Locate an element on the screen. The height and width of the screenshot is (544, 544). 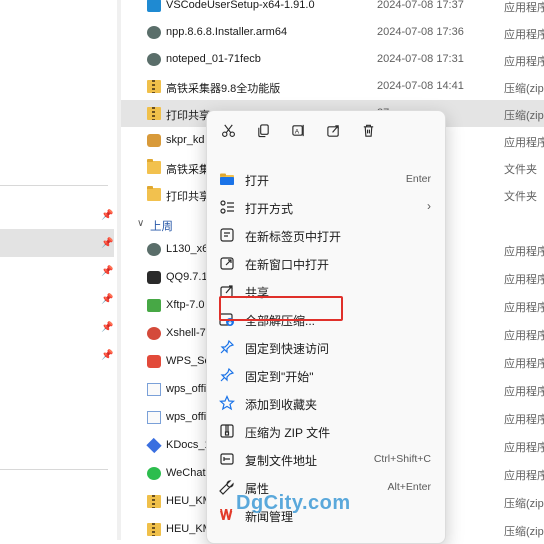
menu-item: 固定到快速访问 is located at coordinates (326, 347).